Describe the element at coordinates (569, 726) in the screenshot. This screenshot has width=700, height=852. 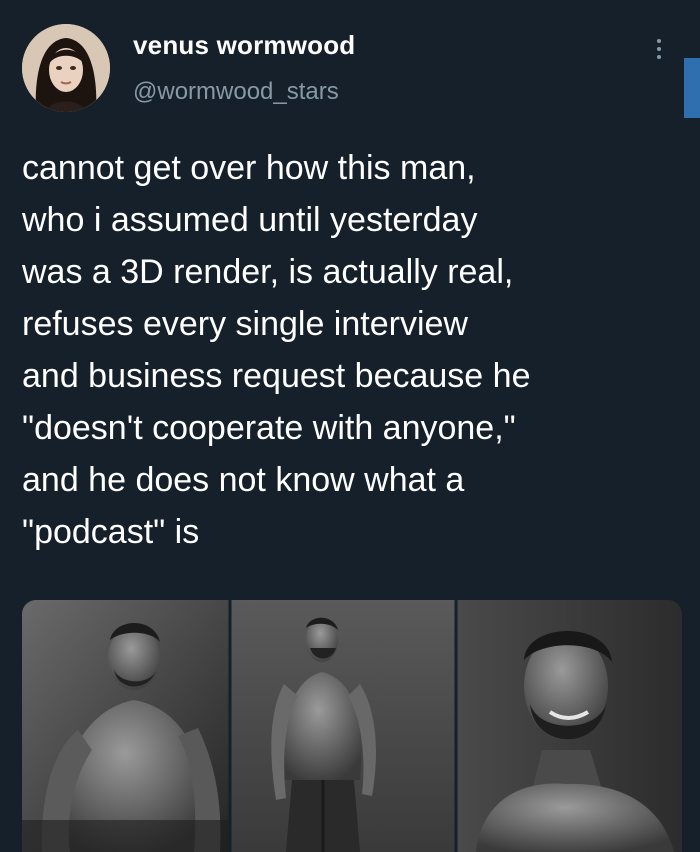
I see `photo-smiling-man` at that location.